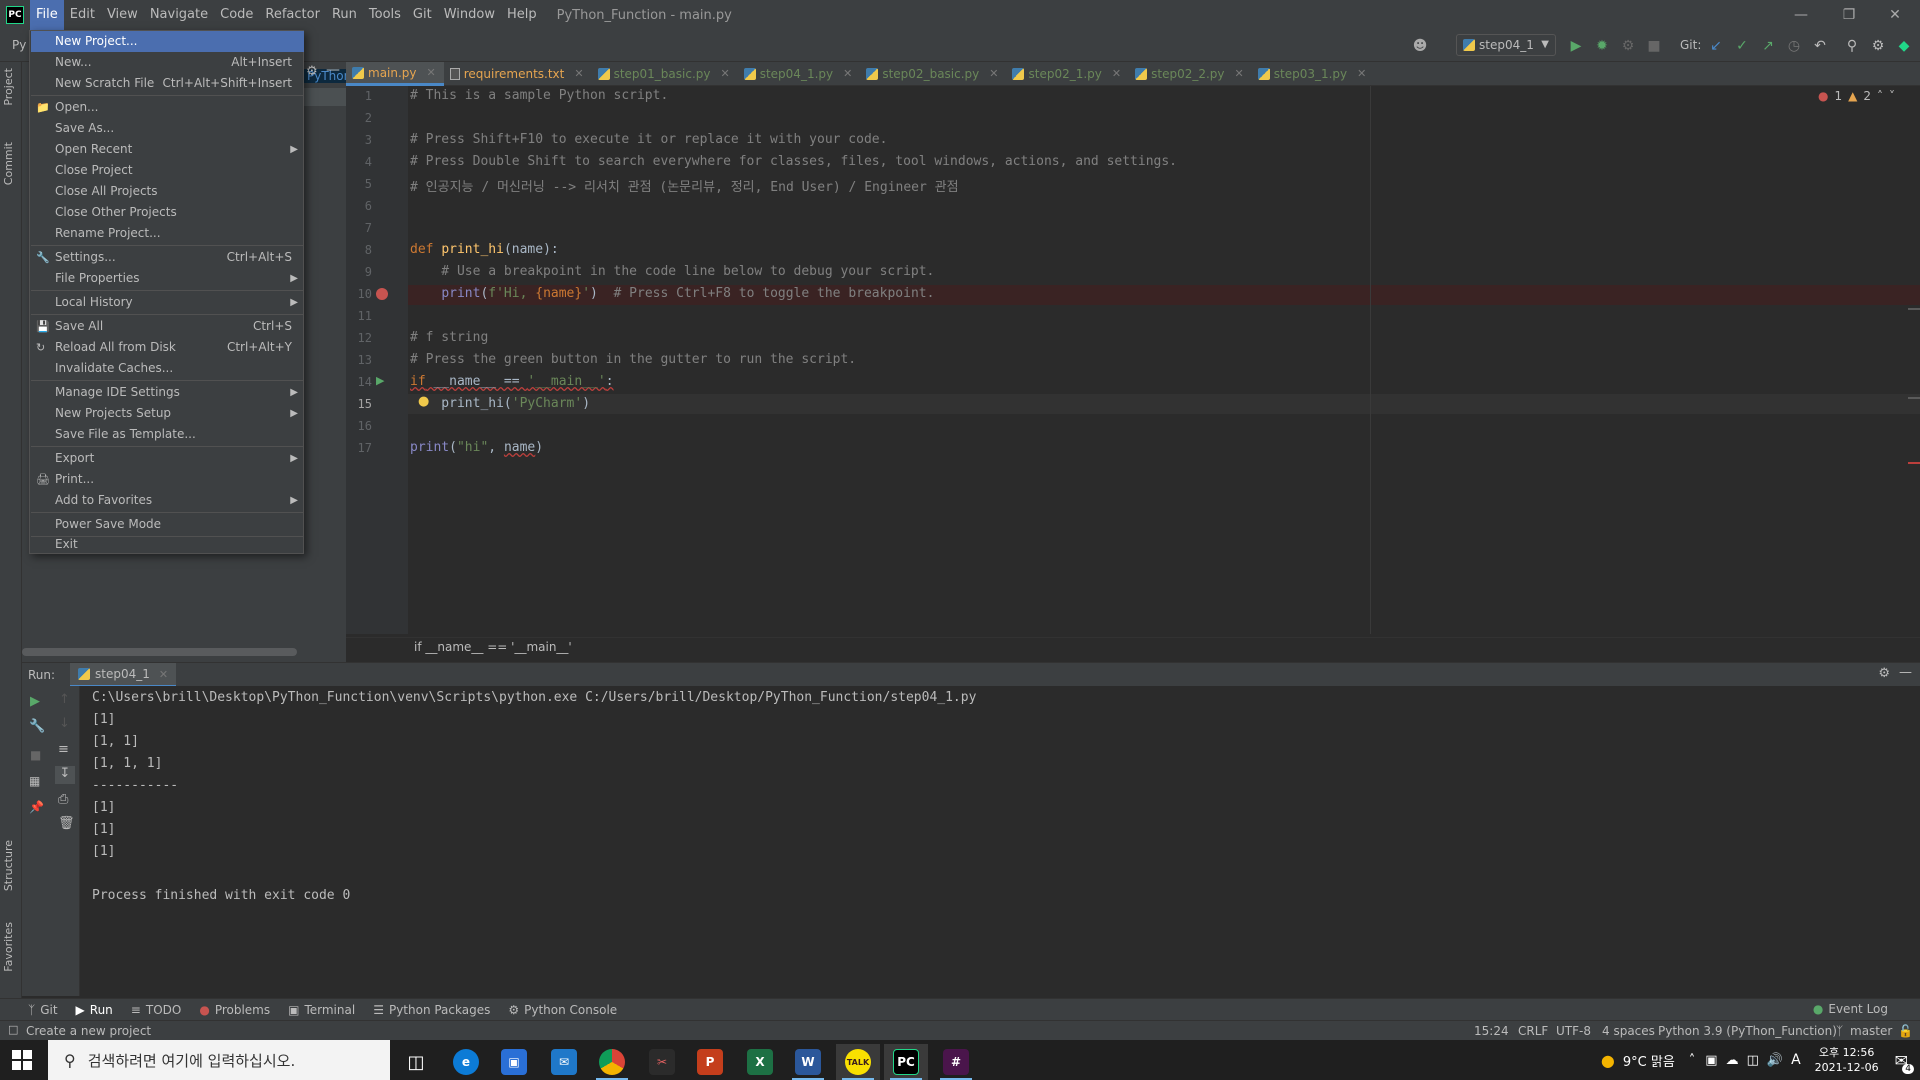  What do you see at coordinates (1533, 1031) in the screenshot?
I see `line-separator: CRLF` at bounding box center [1533, 1031].